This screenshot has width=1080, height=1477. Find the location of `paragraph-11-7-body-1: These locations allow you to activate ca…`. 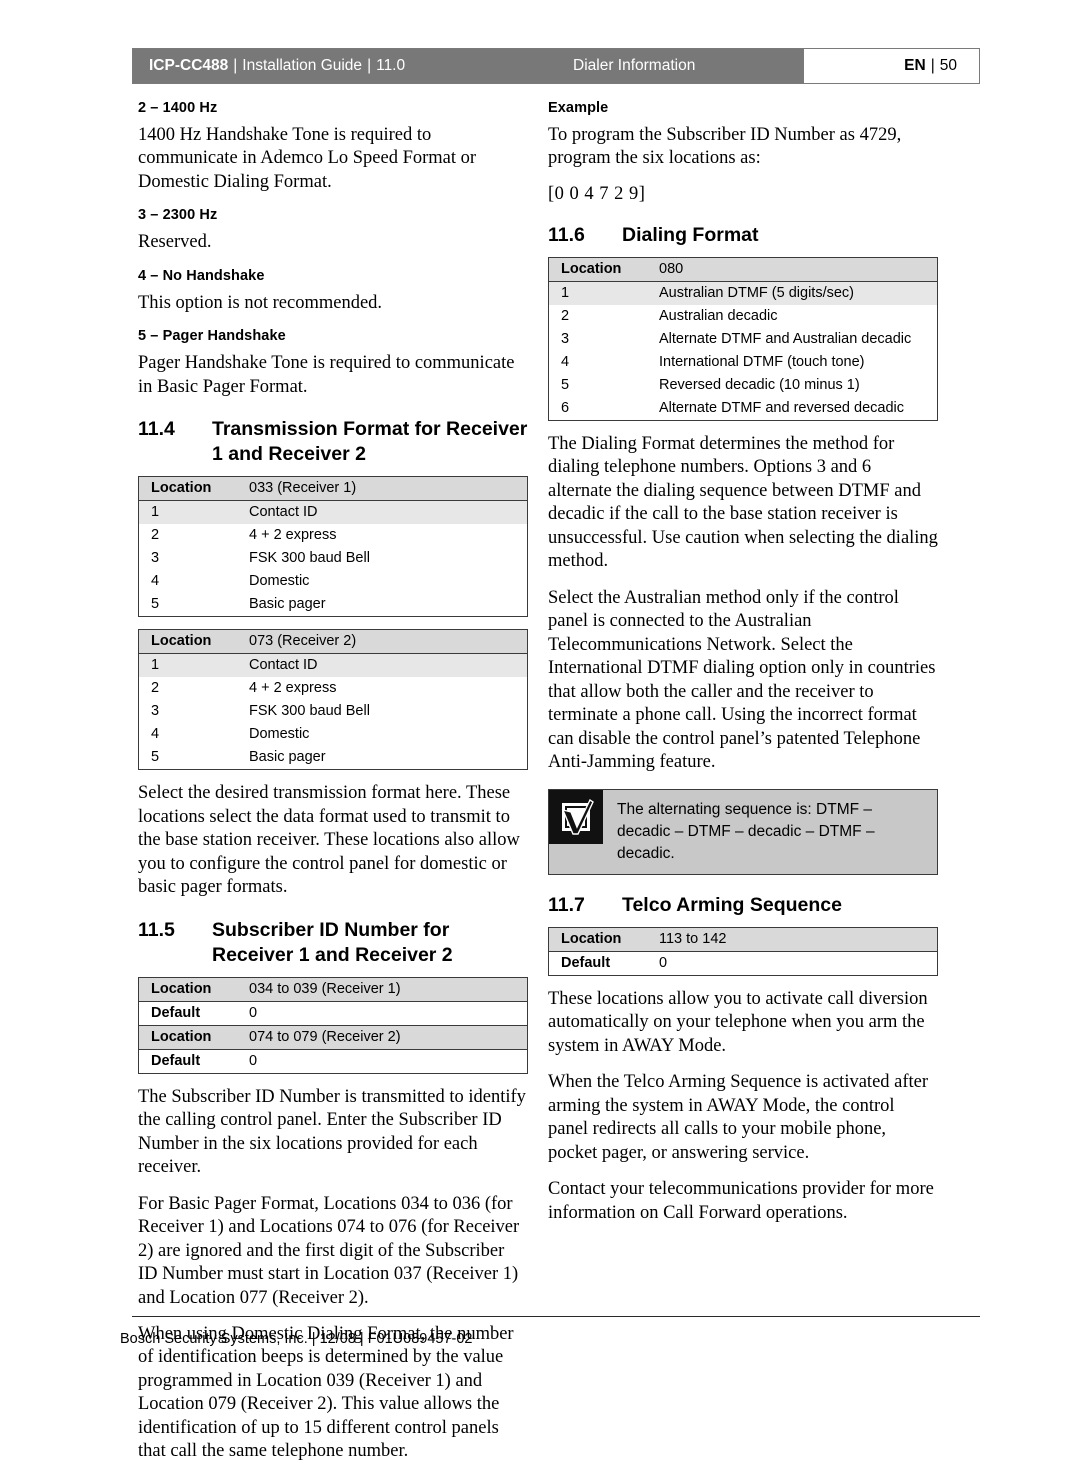

paragraph-11-7-body-1: These locations allow you to activate ca… is located at coordinates (738, 1022).